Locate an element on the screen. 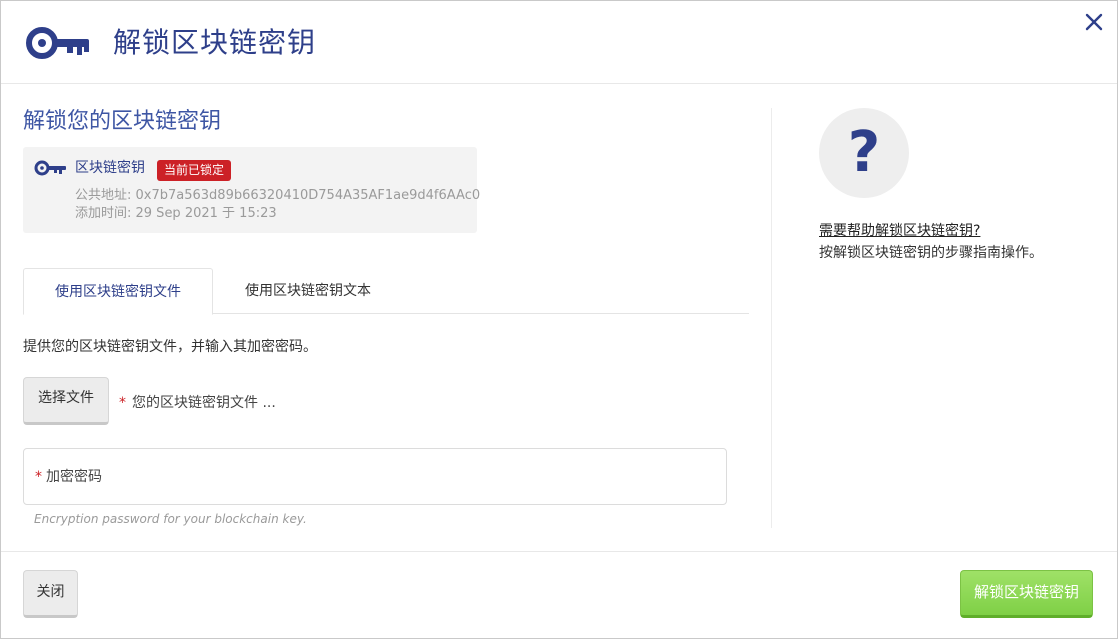  instruction-text: 提供您的区块链密钥文件，并输入其加密密码。 is located at coordinates (170, 347).